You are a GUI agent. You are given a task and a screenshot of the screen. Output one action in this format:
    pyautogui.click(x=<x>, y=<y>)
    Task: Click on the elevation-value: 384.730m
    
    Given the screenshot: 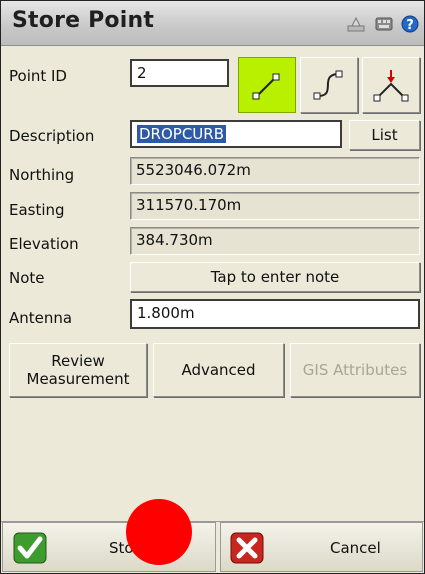 What is the action you would take?
    pyautogui.click(x=275, y=241)
    